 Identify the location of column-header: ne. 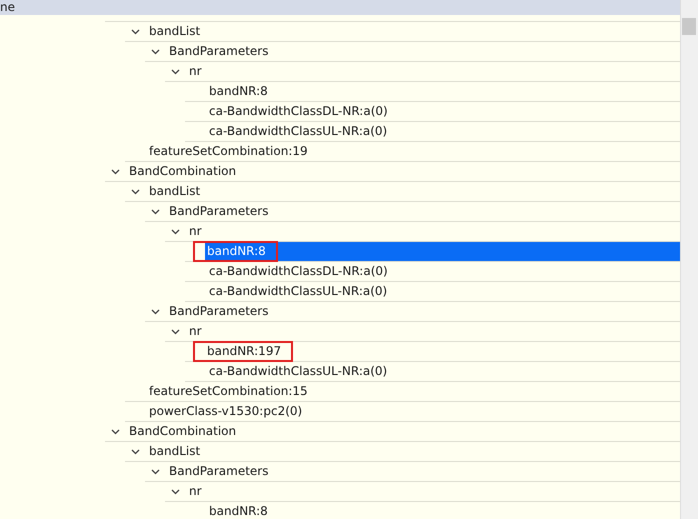
(340, 7).